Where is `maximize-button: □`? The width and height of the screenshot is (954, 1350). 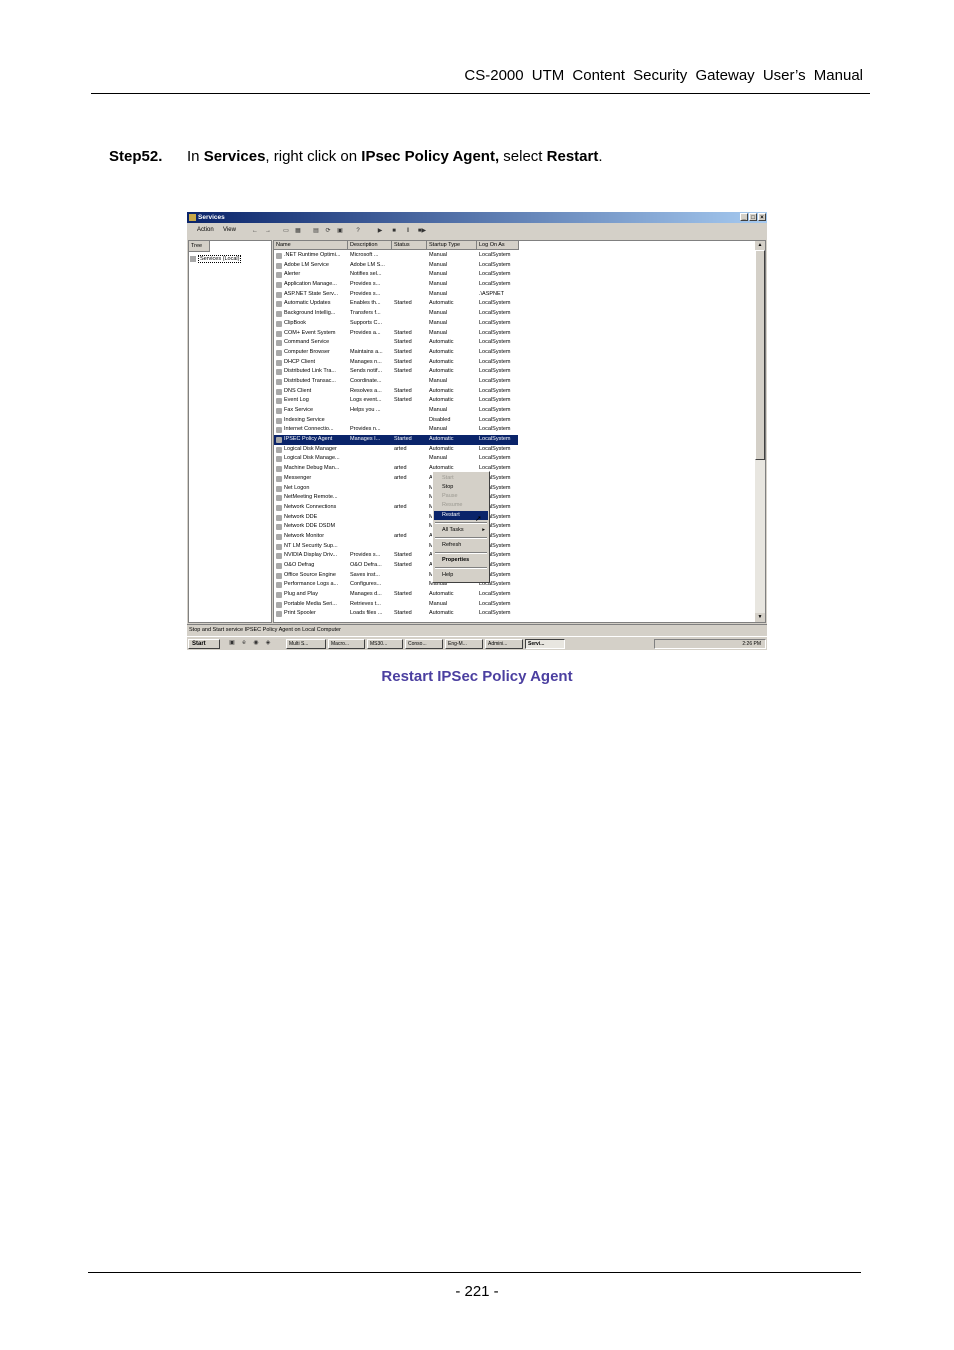 maximize-button: □ is located at coordinates (753, 217).